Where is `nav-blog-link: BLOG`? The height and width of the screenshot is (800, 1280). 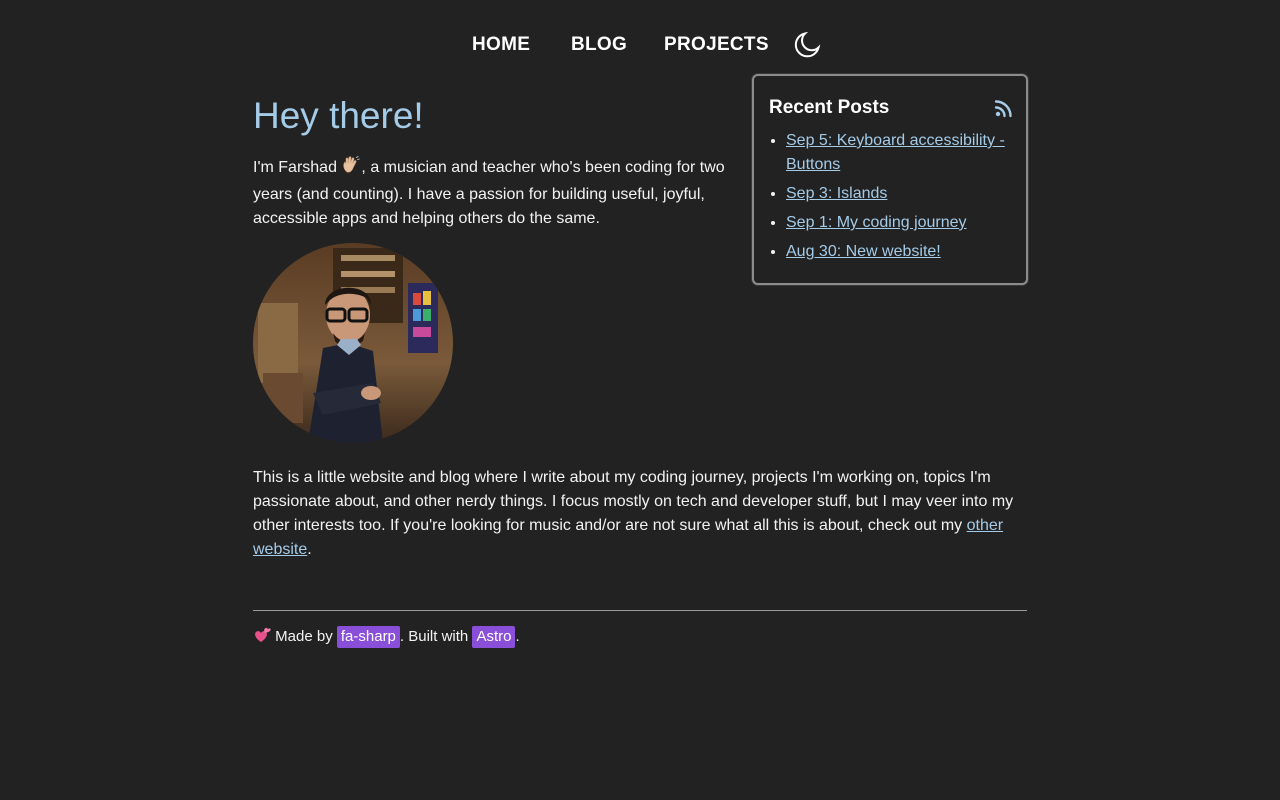
nav-blog-link: BLOG is located at coordinates (599, 45).